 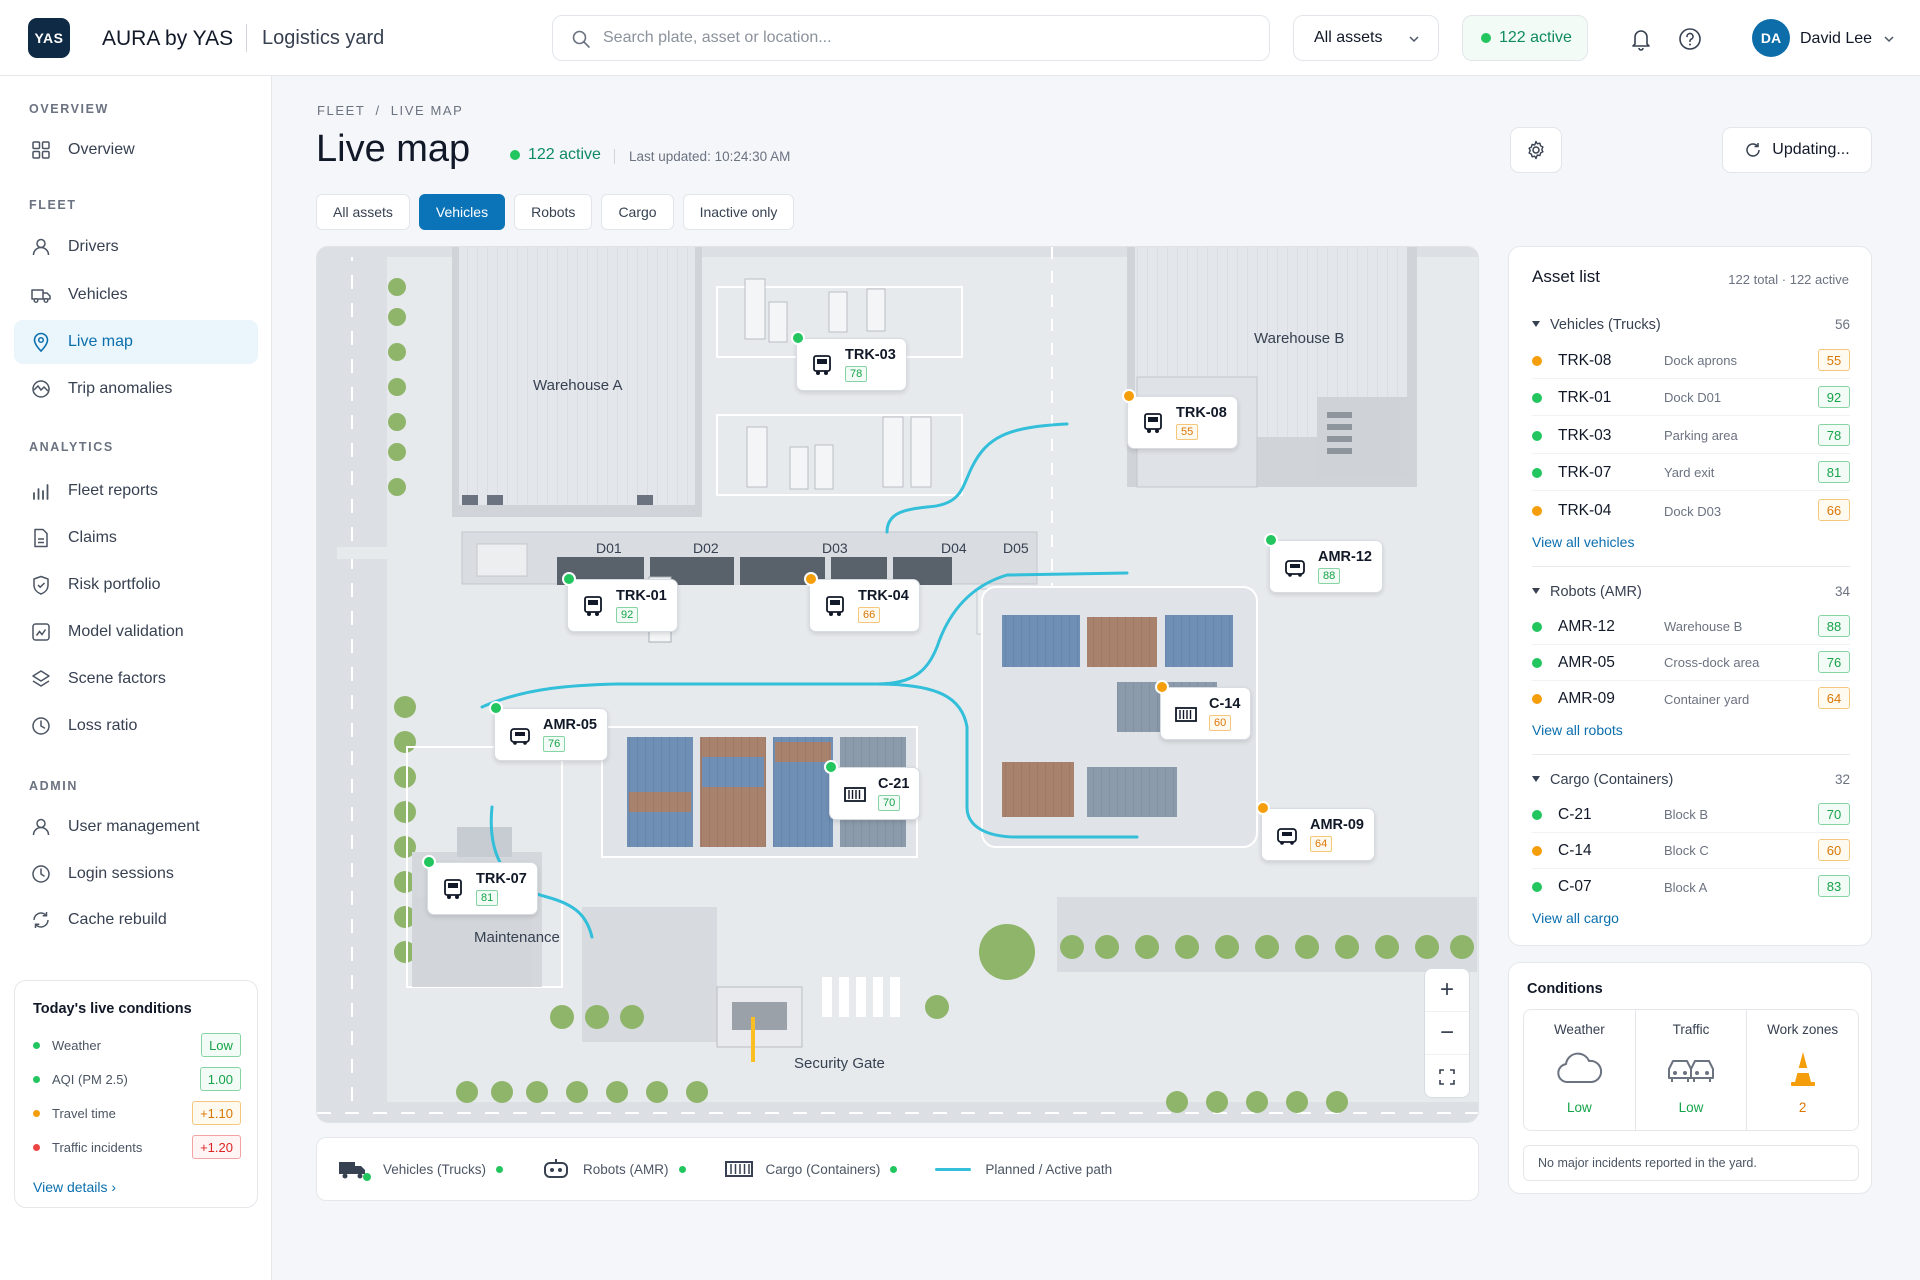 I want to click on refresh-icon, so click(x=1753, y=150).